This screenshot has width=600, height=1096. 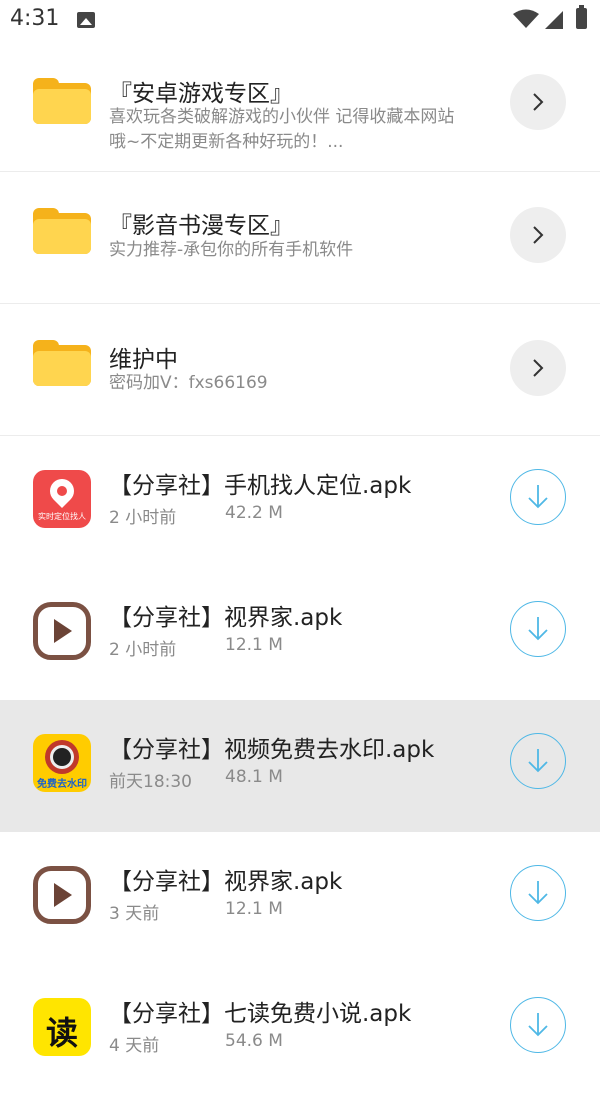 What do you see at coordinates (272, 750) in the screenshot?
I see `file-title: 【分享社】视频免费去水印.apk` at bounding box center [272, 750].